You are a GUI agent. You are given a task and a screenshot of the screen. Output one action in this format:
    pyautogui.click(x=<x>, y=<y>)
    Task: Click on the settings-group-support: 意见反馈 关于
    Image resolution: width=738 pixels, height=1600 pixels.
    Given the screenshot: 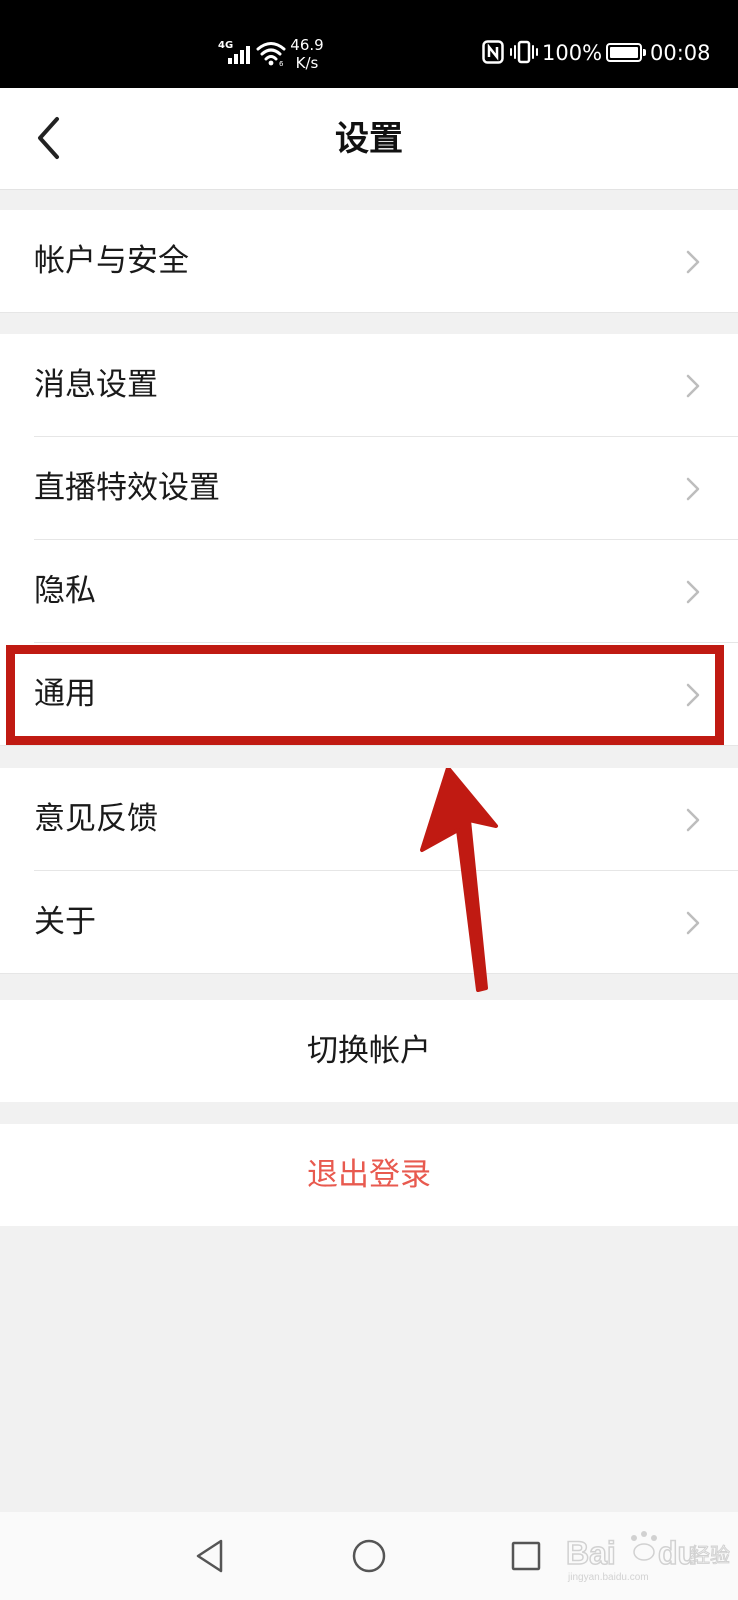 What is the action you would take?
    pyautogui.click(x=369, y=871)
    